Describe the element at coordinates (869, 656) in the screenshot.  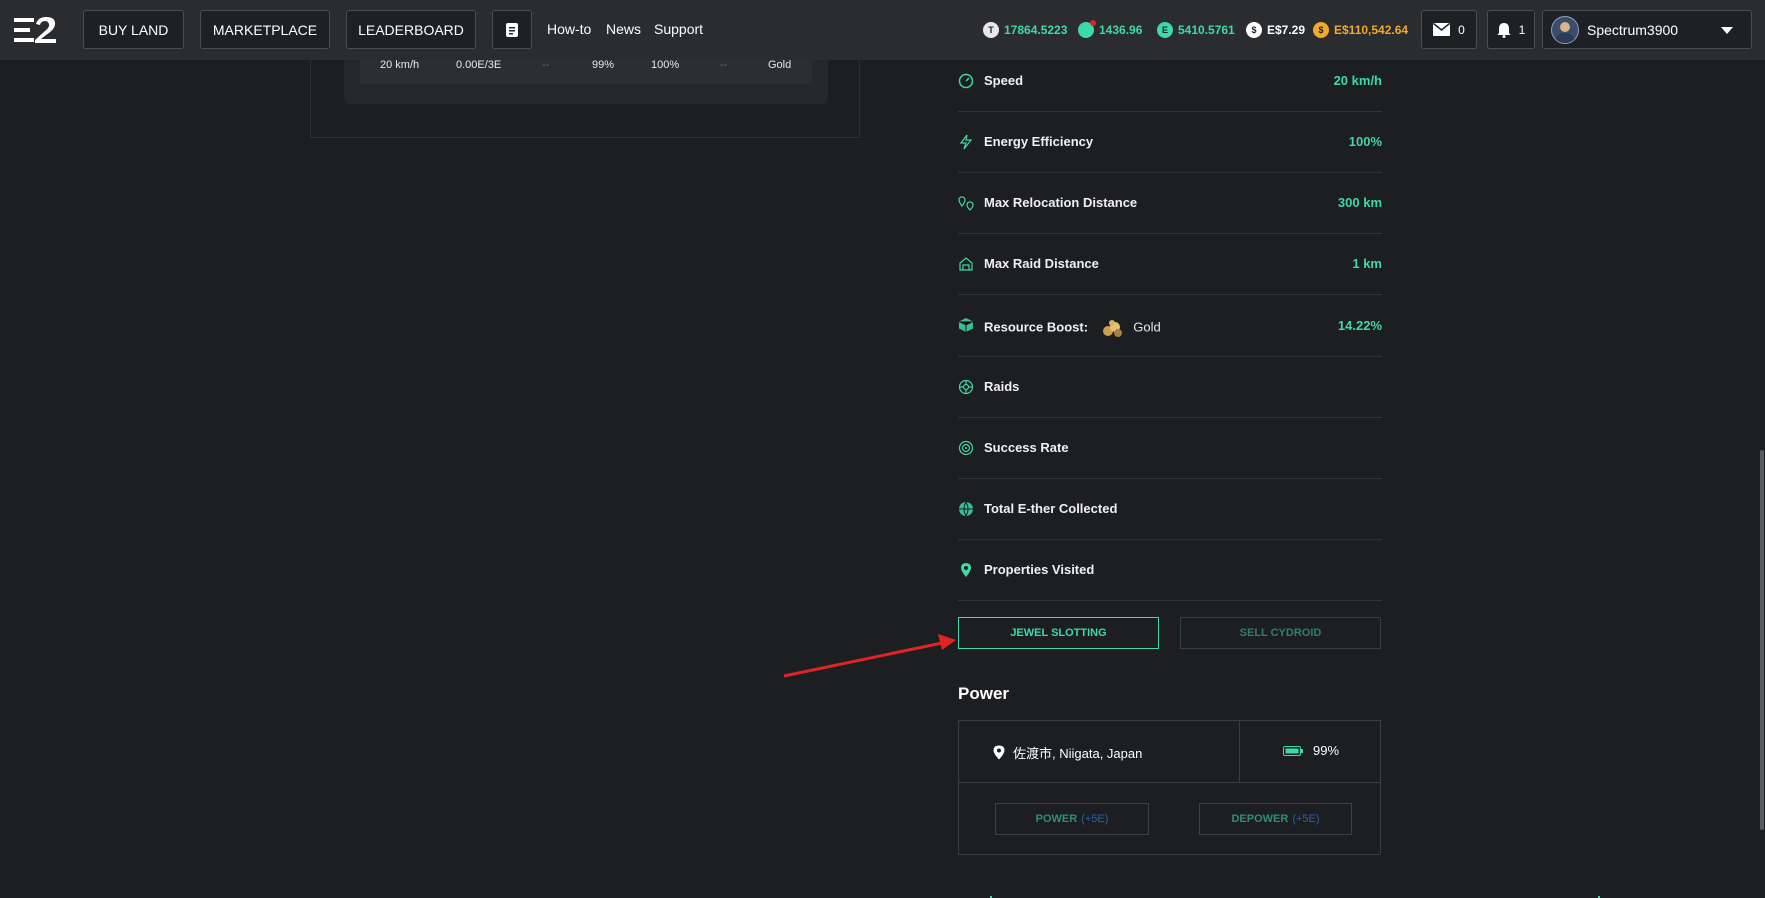
I see `annotation-arrow` at that location.